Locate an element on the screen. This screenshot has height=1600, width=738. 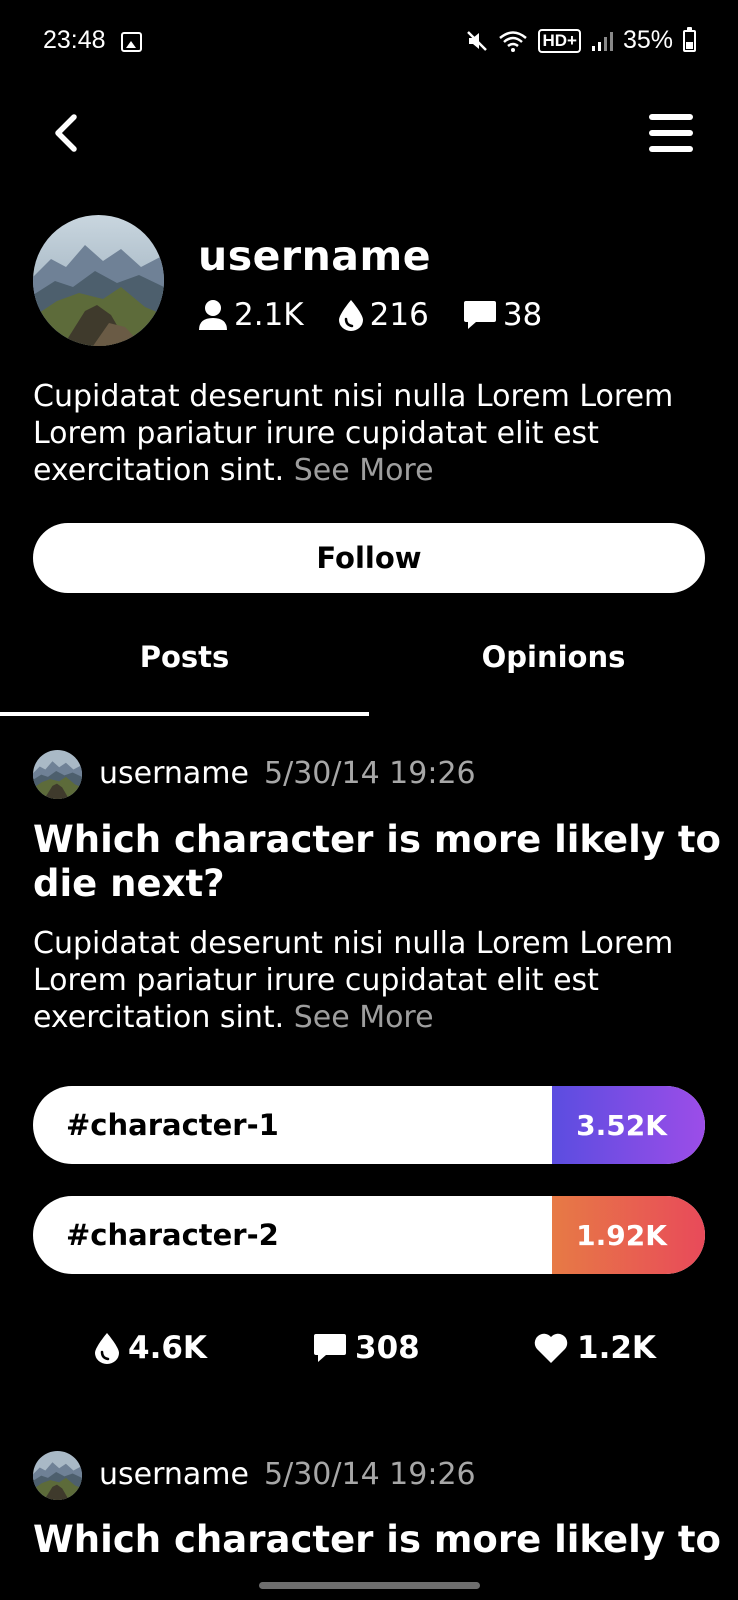
drops-stat: 216 is located at coordinates (383, 315).